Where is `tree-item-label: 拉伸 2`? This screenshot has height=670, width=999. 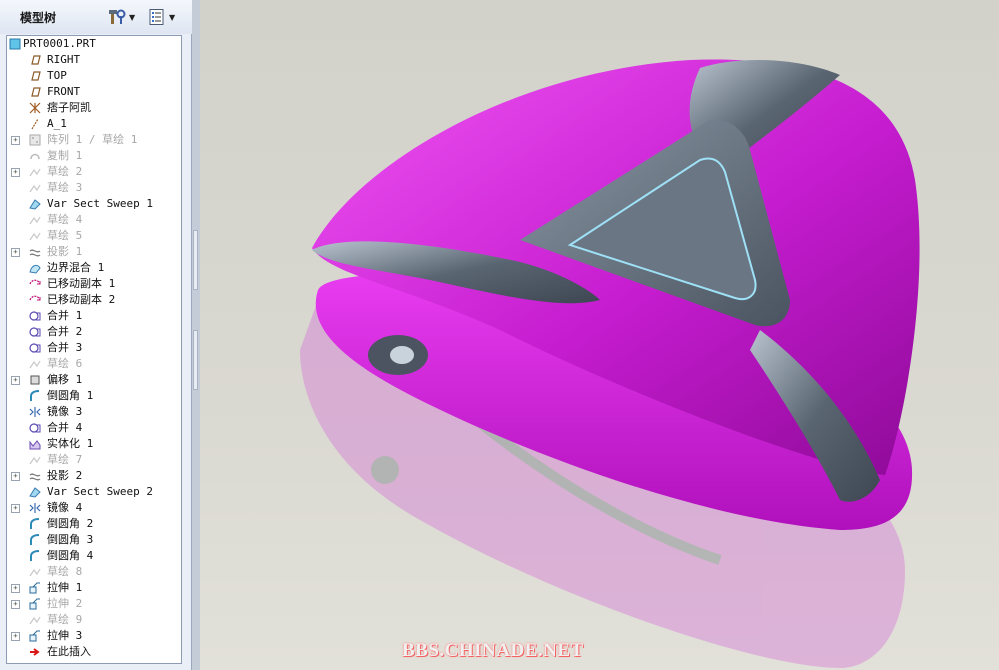
tree-item-label: 拉伸 2 is located at coordinates (65, 603).